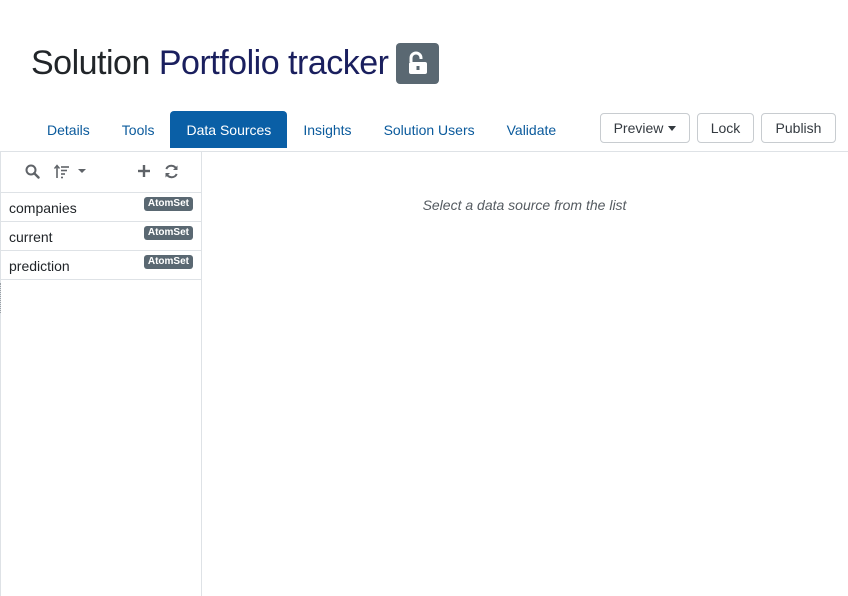 The image size is (848, 596). Describe the element at coordinates (171, 174) in the screenshot. I see `refresh-icon` at that location.